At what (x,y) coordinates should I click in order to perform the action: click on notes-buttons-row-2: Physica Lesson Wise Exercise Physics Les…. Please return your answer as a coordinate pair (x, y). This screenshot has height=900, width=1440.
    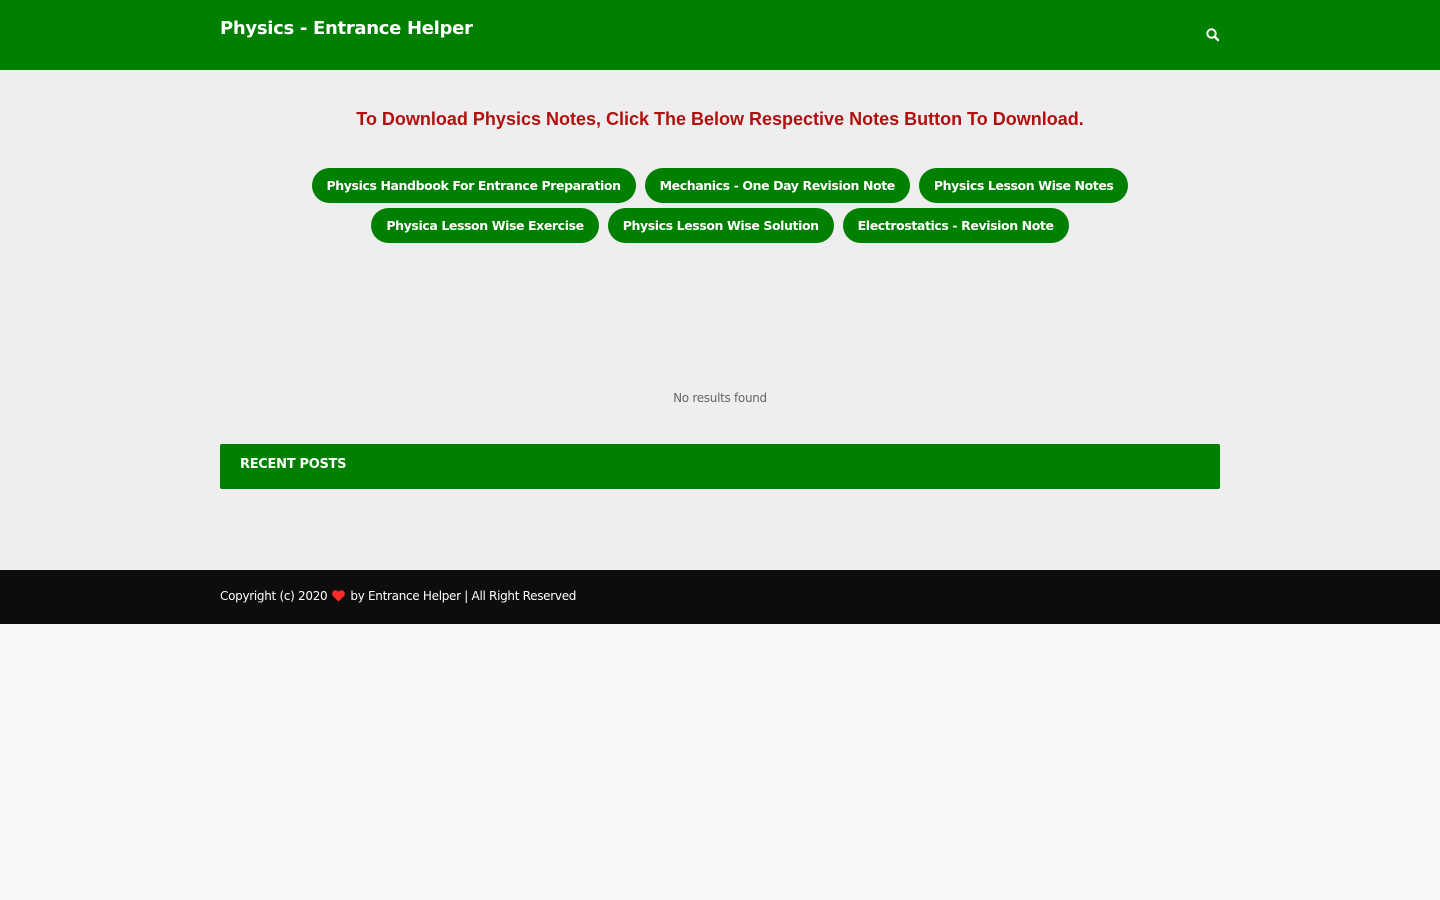
    Looking at the image, I should click on (720, 225).